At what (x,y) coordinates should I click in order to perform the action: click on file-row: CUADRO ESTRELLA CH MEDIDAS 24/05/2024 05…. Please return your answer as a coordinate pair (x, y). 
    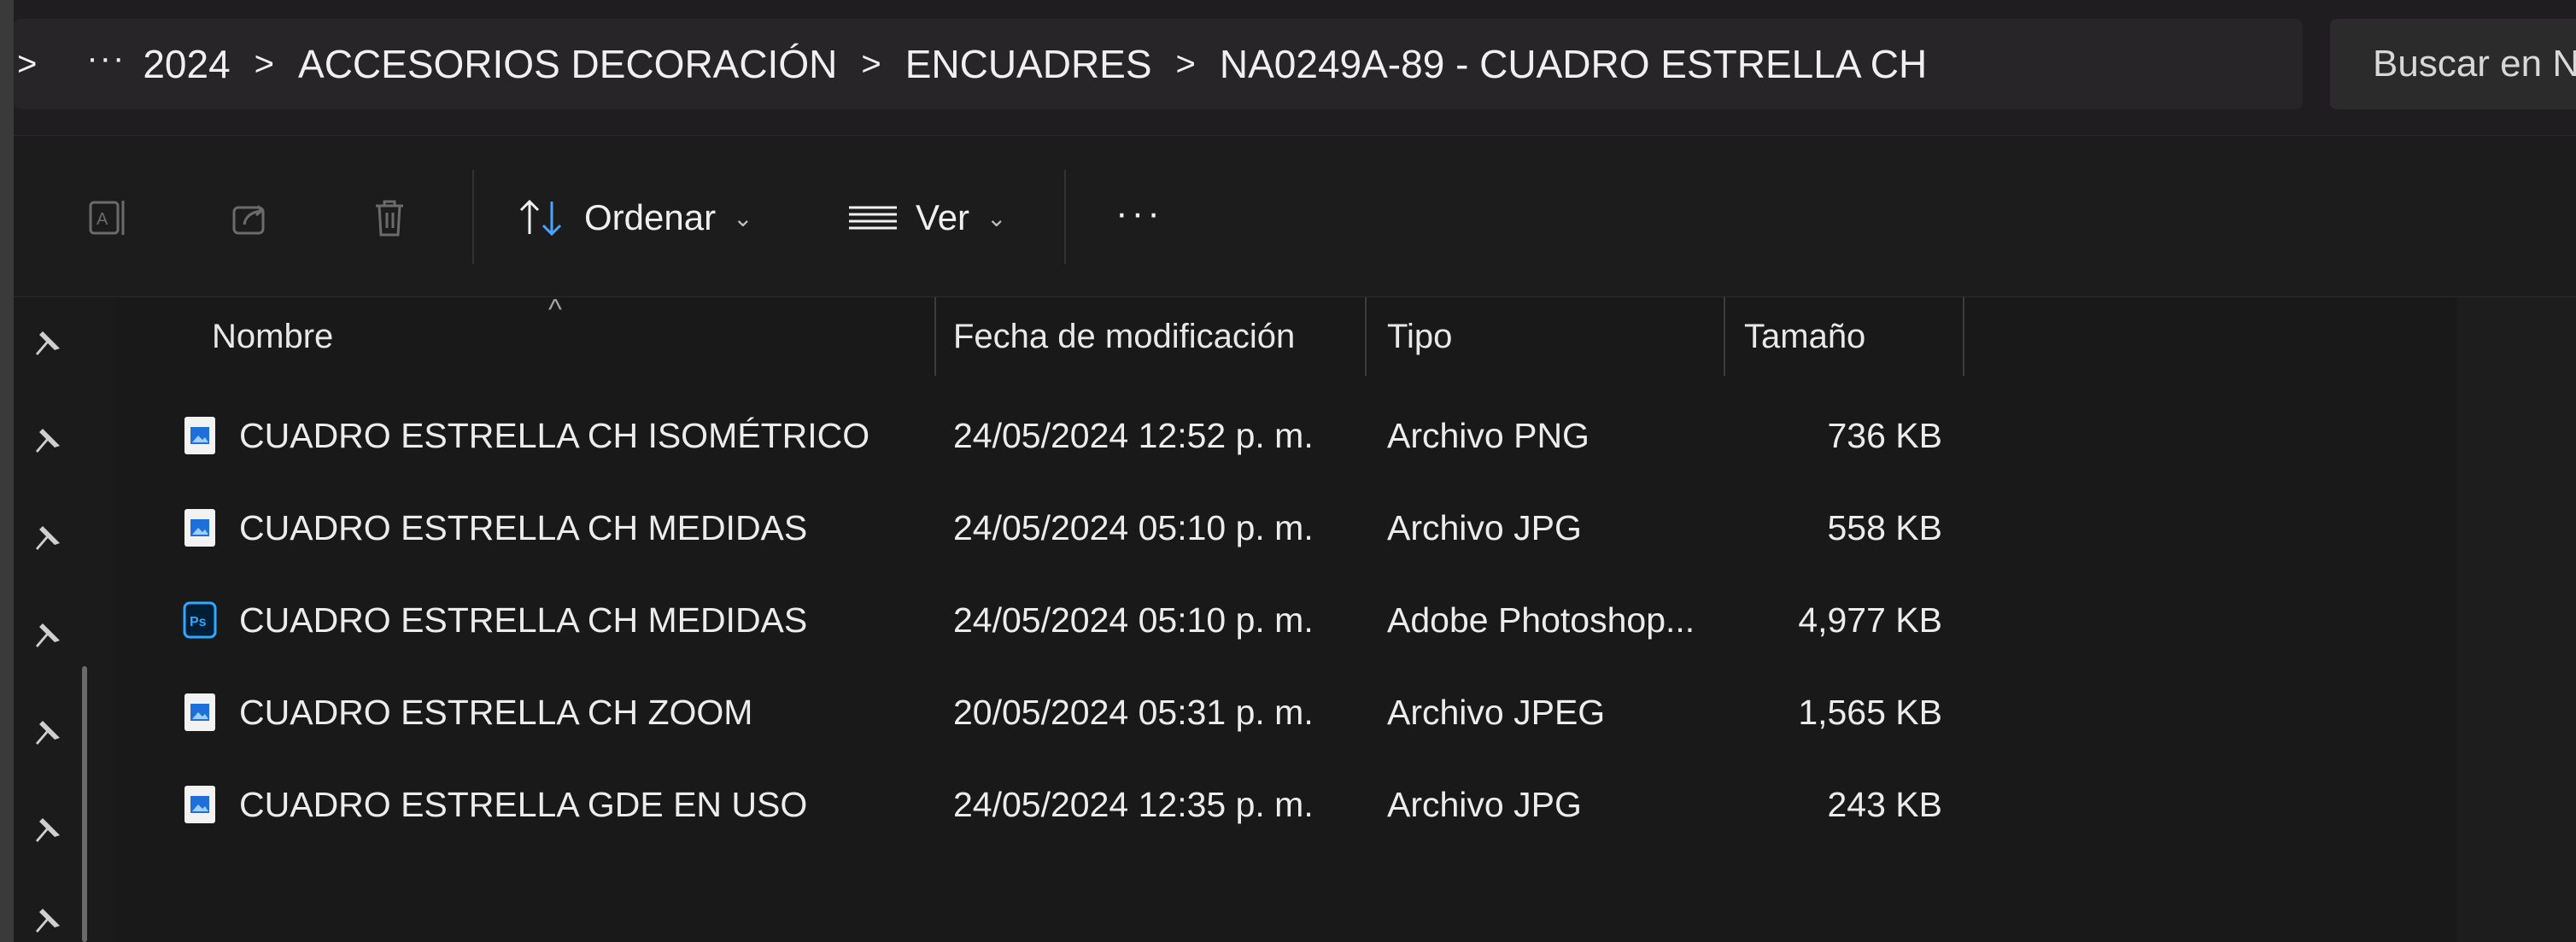
    Looking at the image, I should click on (1098, 528).